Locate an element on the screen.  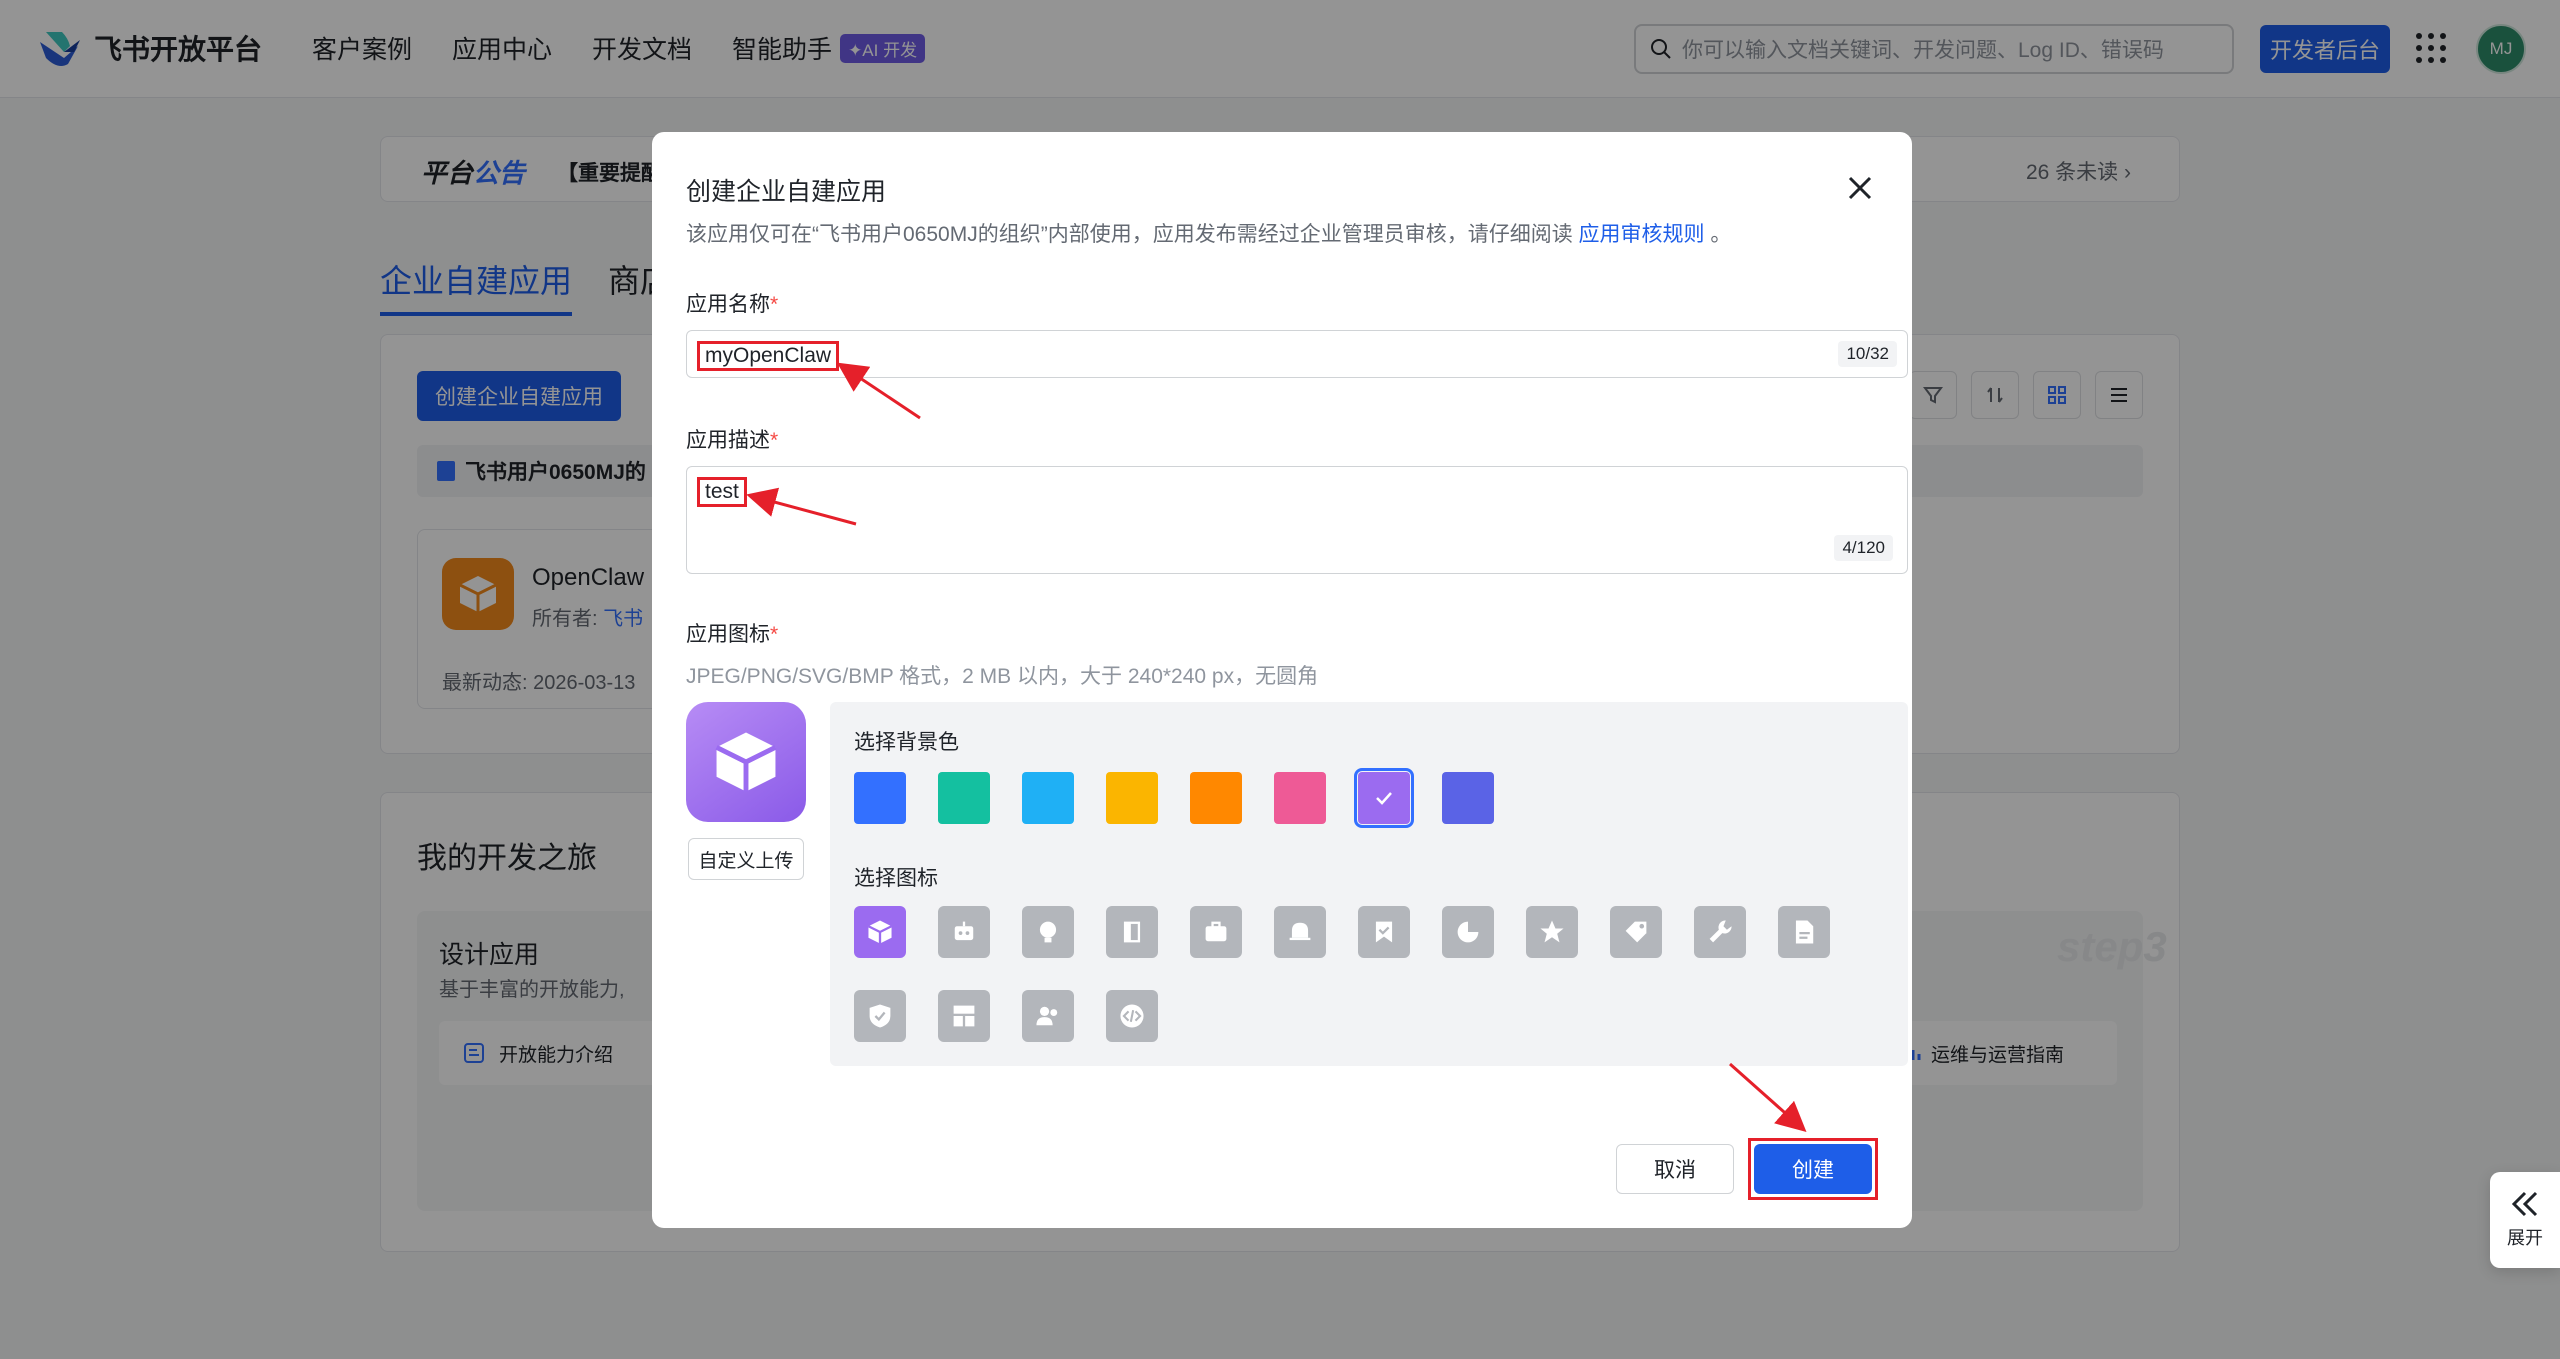
arrow-to-name is located at coordinates (879, 391).